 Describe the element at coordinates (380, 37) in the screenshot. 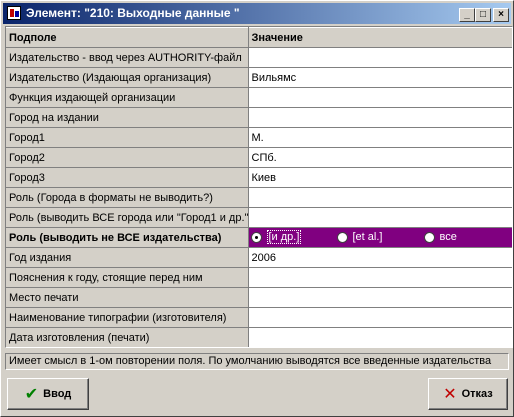

I see `header-value: Значение` at that location.